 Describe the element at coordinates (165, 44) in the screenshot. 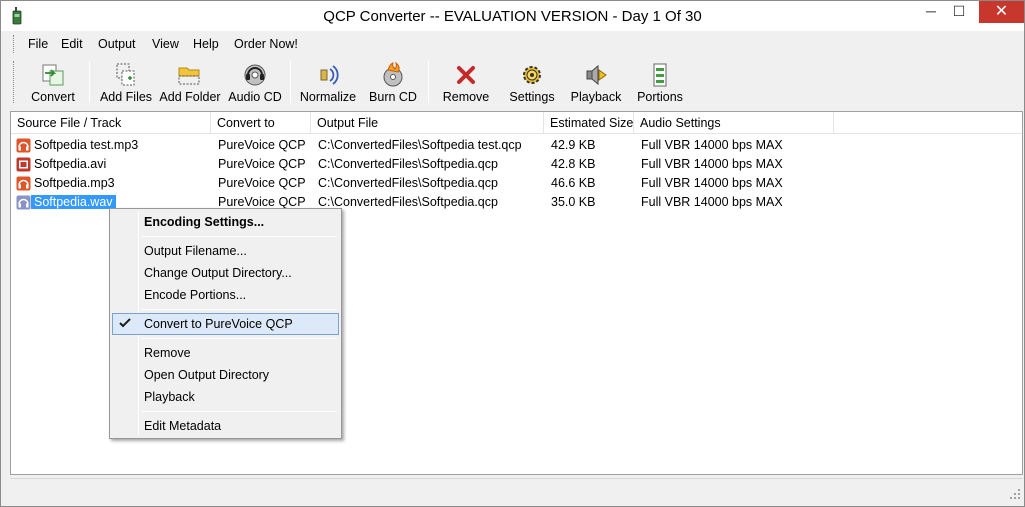

I see `menu-view: View` at that location.